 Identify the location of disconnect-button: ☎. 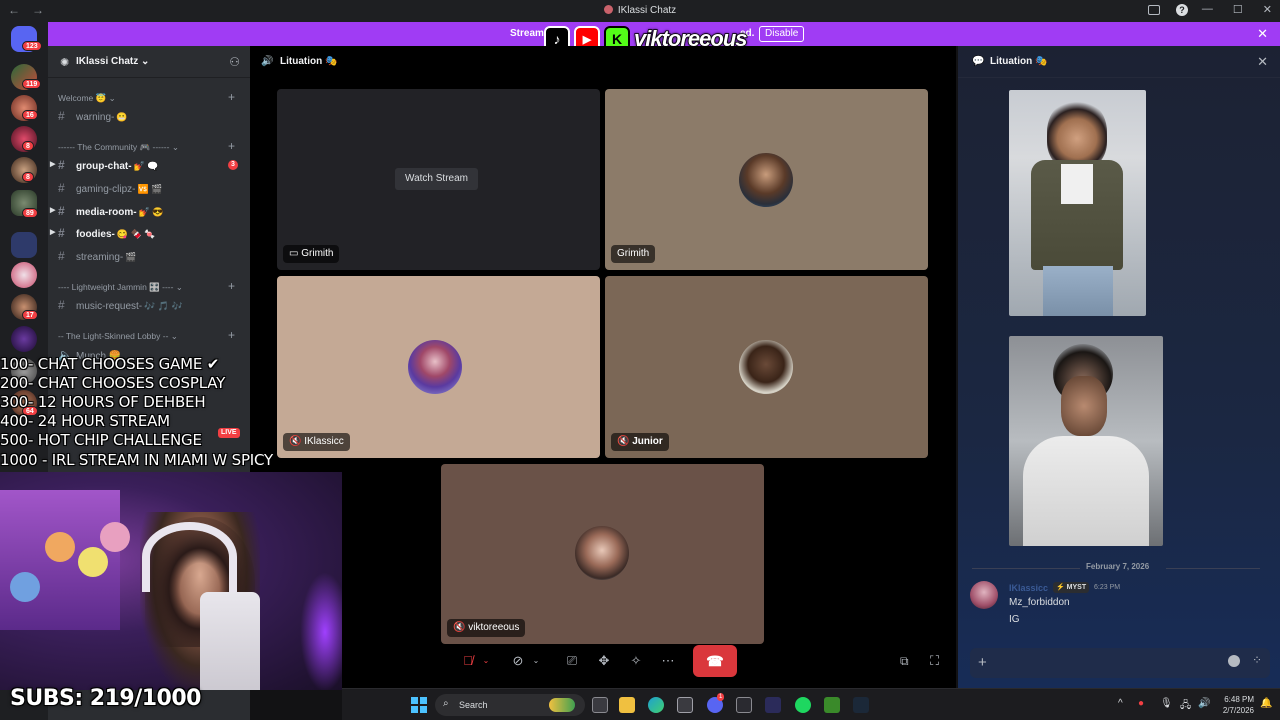
(715, 661).